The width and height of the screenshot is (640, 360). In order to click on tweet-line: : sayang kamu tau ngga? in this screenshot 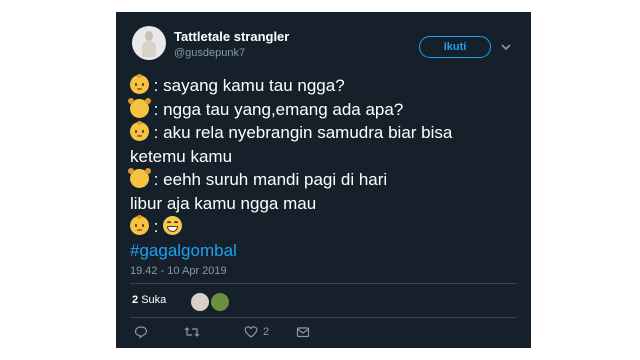, I will do `click(325, 86)`.